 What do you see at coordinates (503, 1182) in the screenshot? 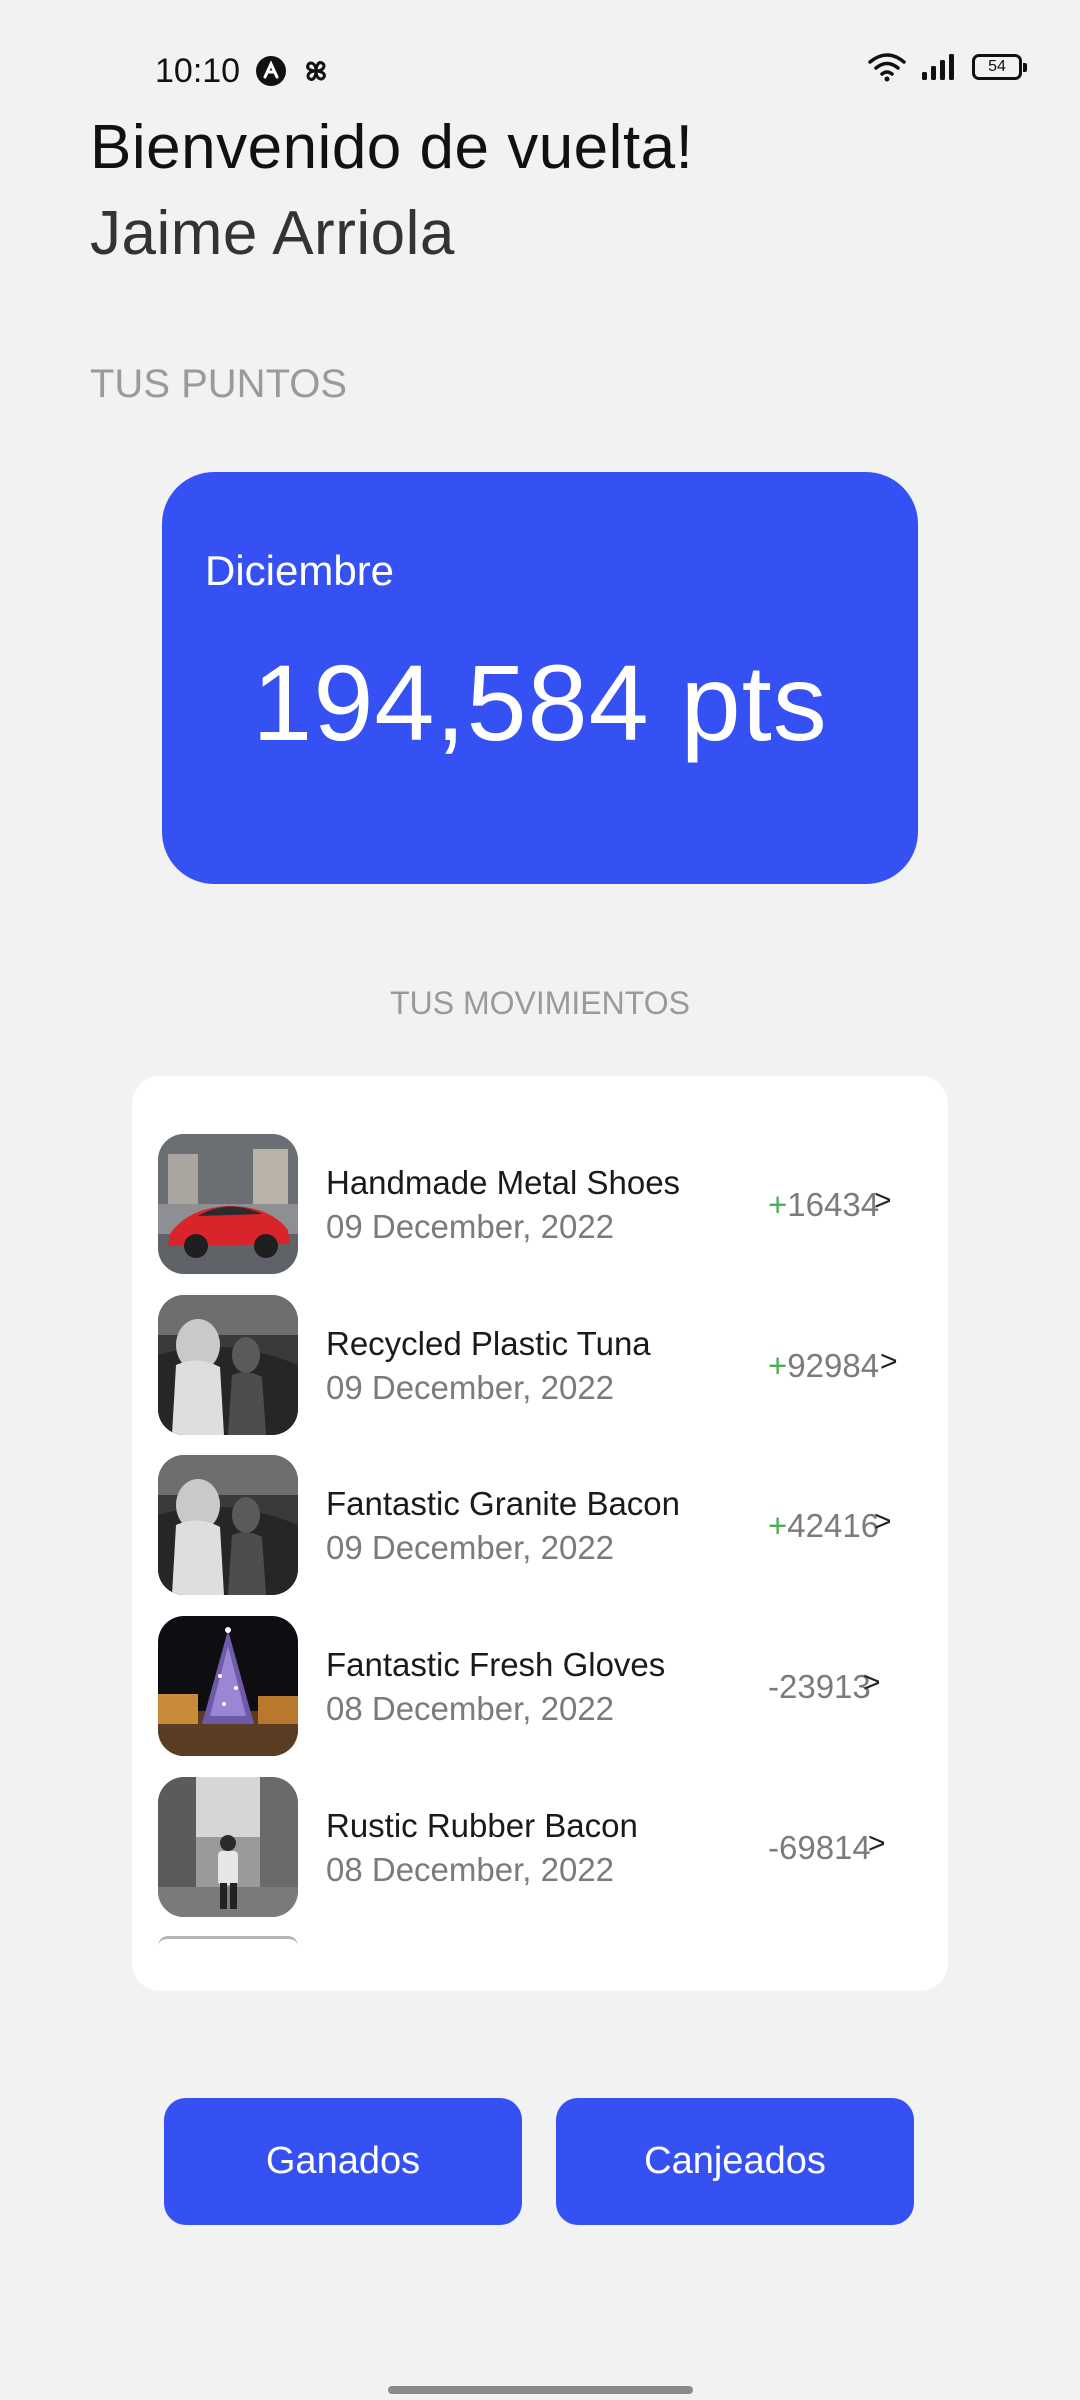
I see `item-name: Handmade Metal Shoes` at bounding box center [503, 1182].